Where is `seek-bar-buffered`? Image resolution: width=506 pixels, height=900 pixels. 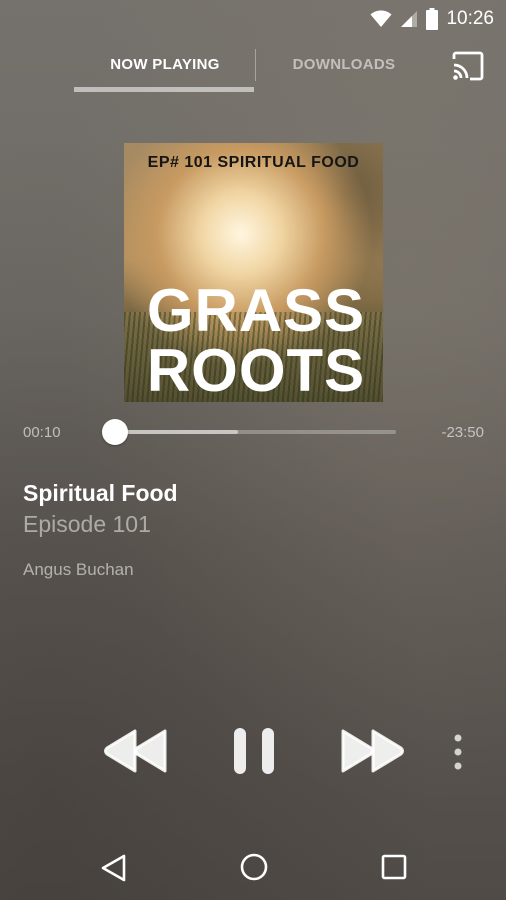 seek-bar-buffered is located at coordinates (175, 432).